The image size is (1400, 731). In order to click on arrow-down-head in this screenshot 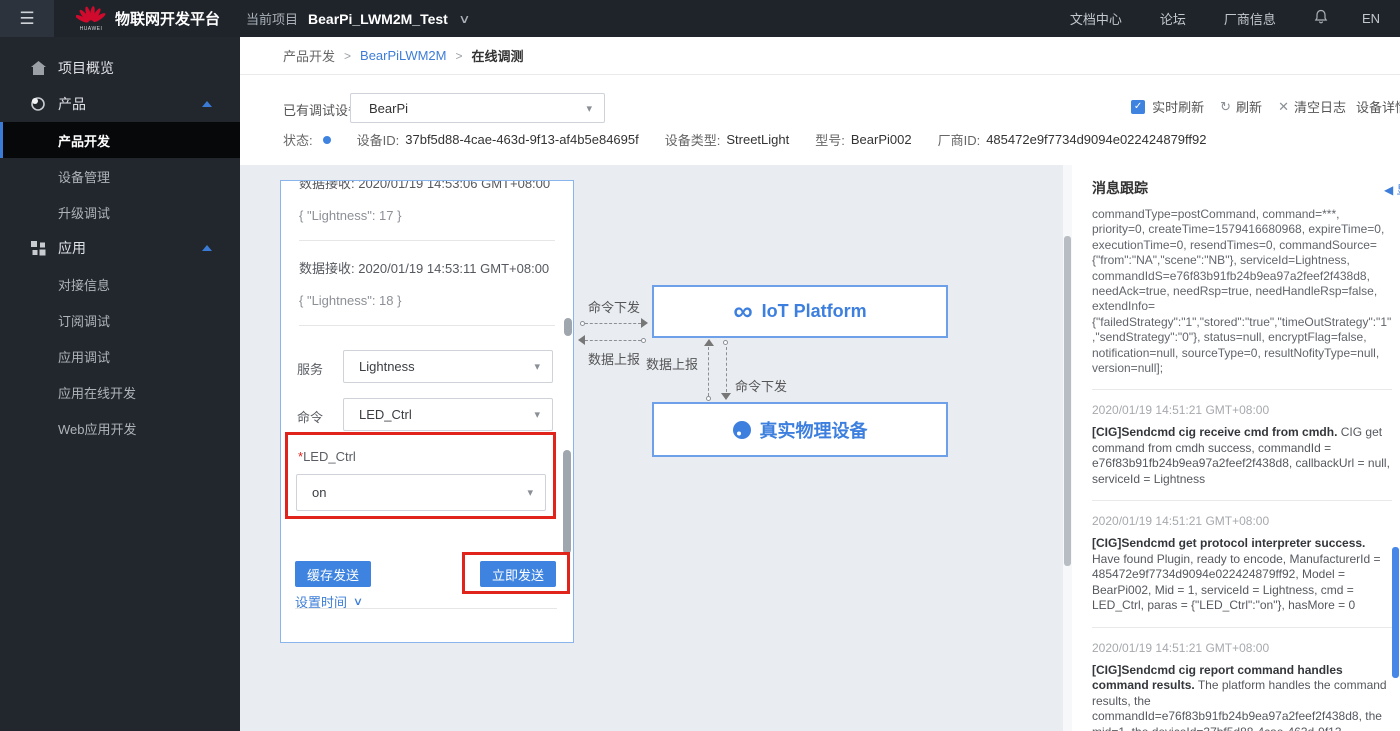, I will do `click(726, 396)`.